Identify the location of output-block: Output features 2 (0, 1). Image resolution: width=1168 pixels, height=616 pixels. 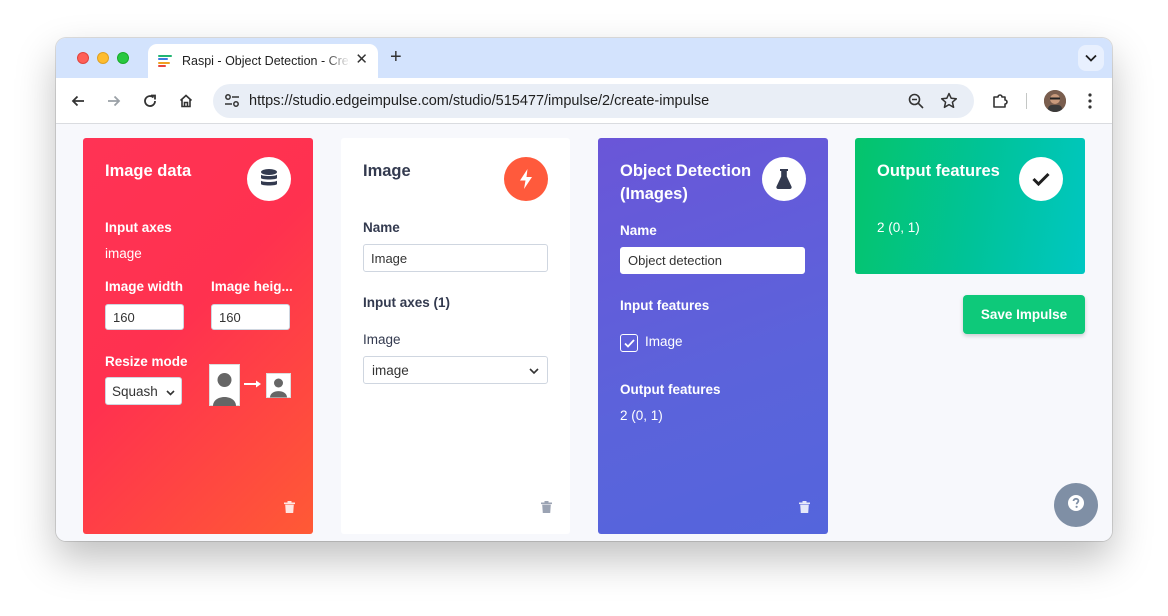
(970, 206).